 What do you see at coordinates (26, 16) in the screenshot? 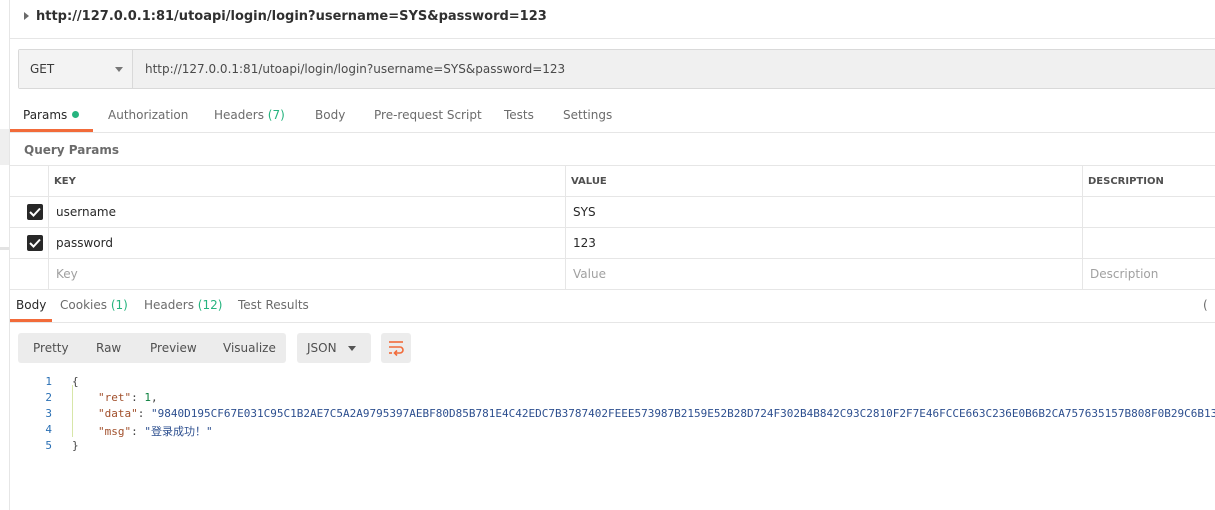
I see `caret-right-icon` at bounding box center [26, 16].